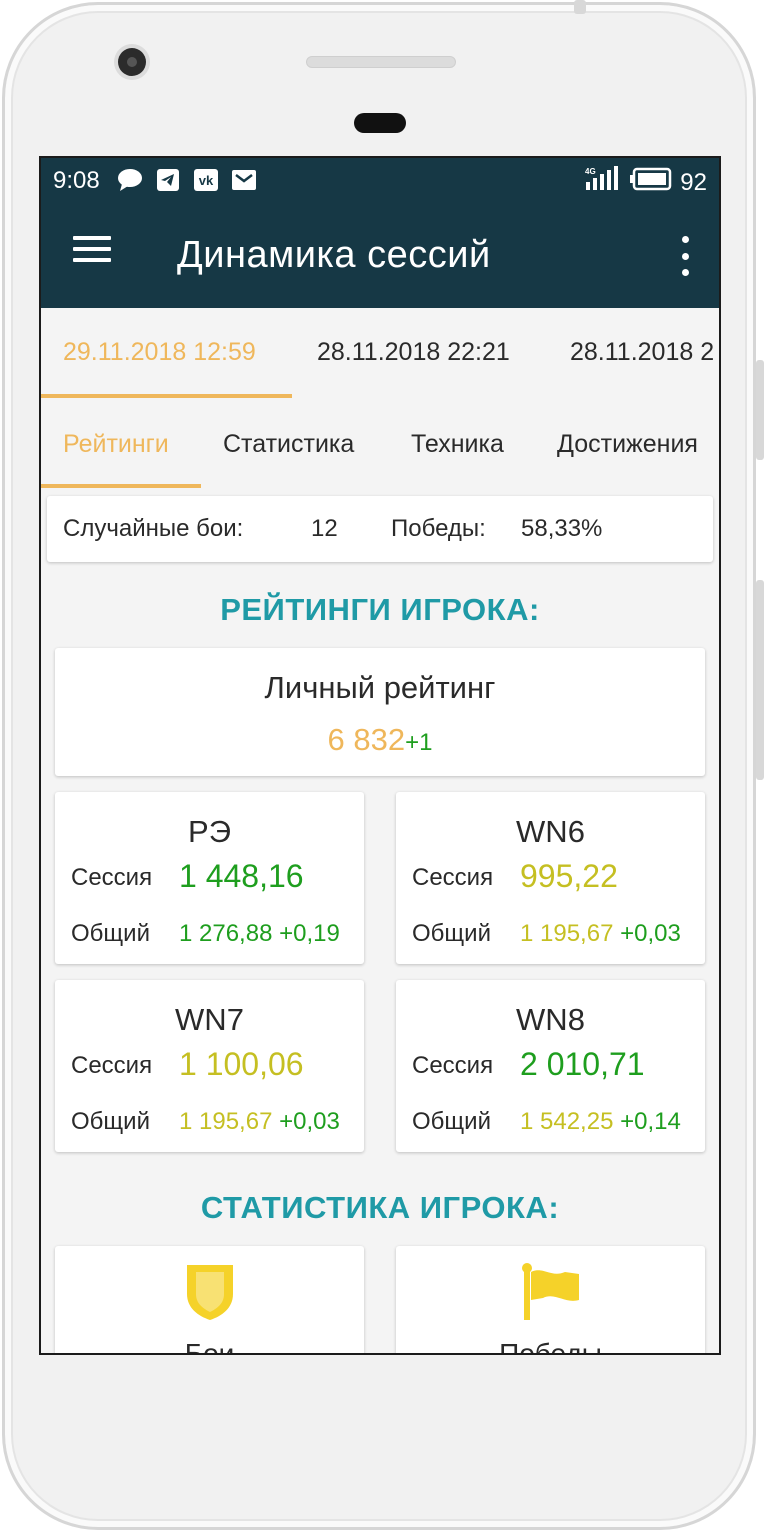 The height and width of the screenshot is (1536, 766). Describe the element at coordinates (590, 171) in the screenshot. I see `network-type-label: 4G` at that location.